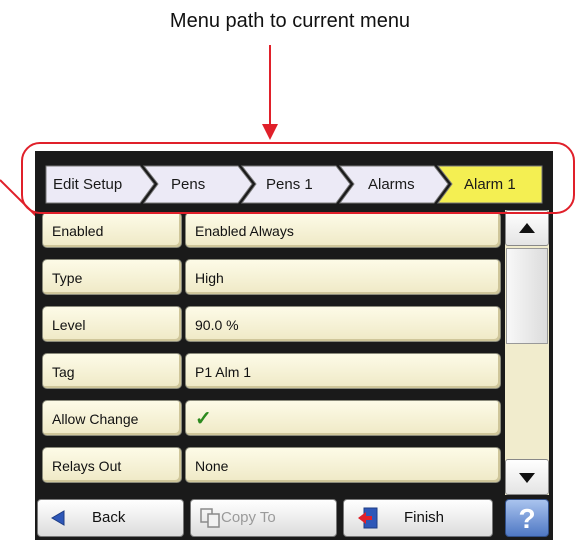 The width and height of the screenshot is (578, 540). What do you see at coordinates (343, 277) in the screenshot?
I see `row-value-type: High` at bounding box center [343, 277].